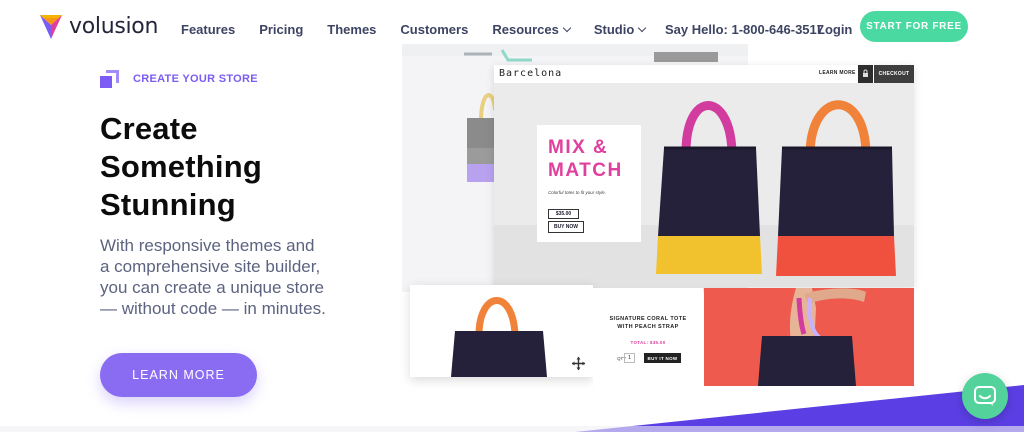 Image resolution: width=1024 pixels, height=432 pixels. I want to click on shelf-image, so click(686, 57).